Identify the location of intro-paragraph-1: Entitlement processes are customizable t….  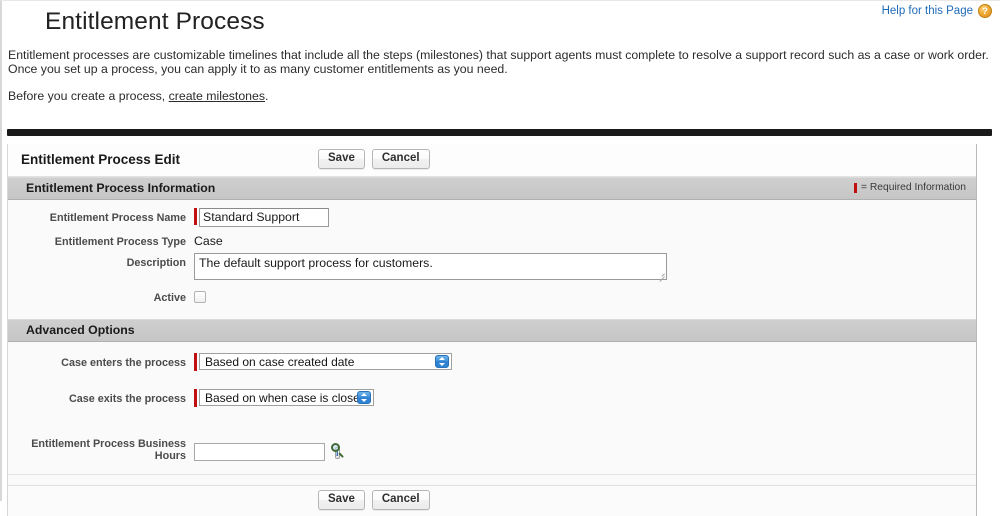
(498, 62).